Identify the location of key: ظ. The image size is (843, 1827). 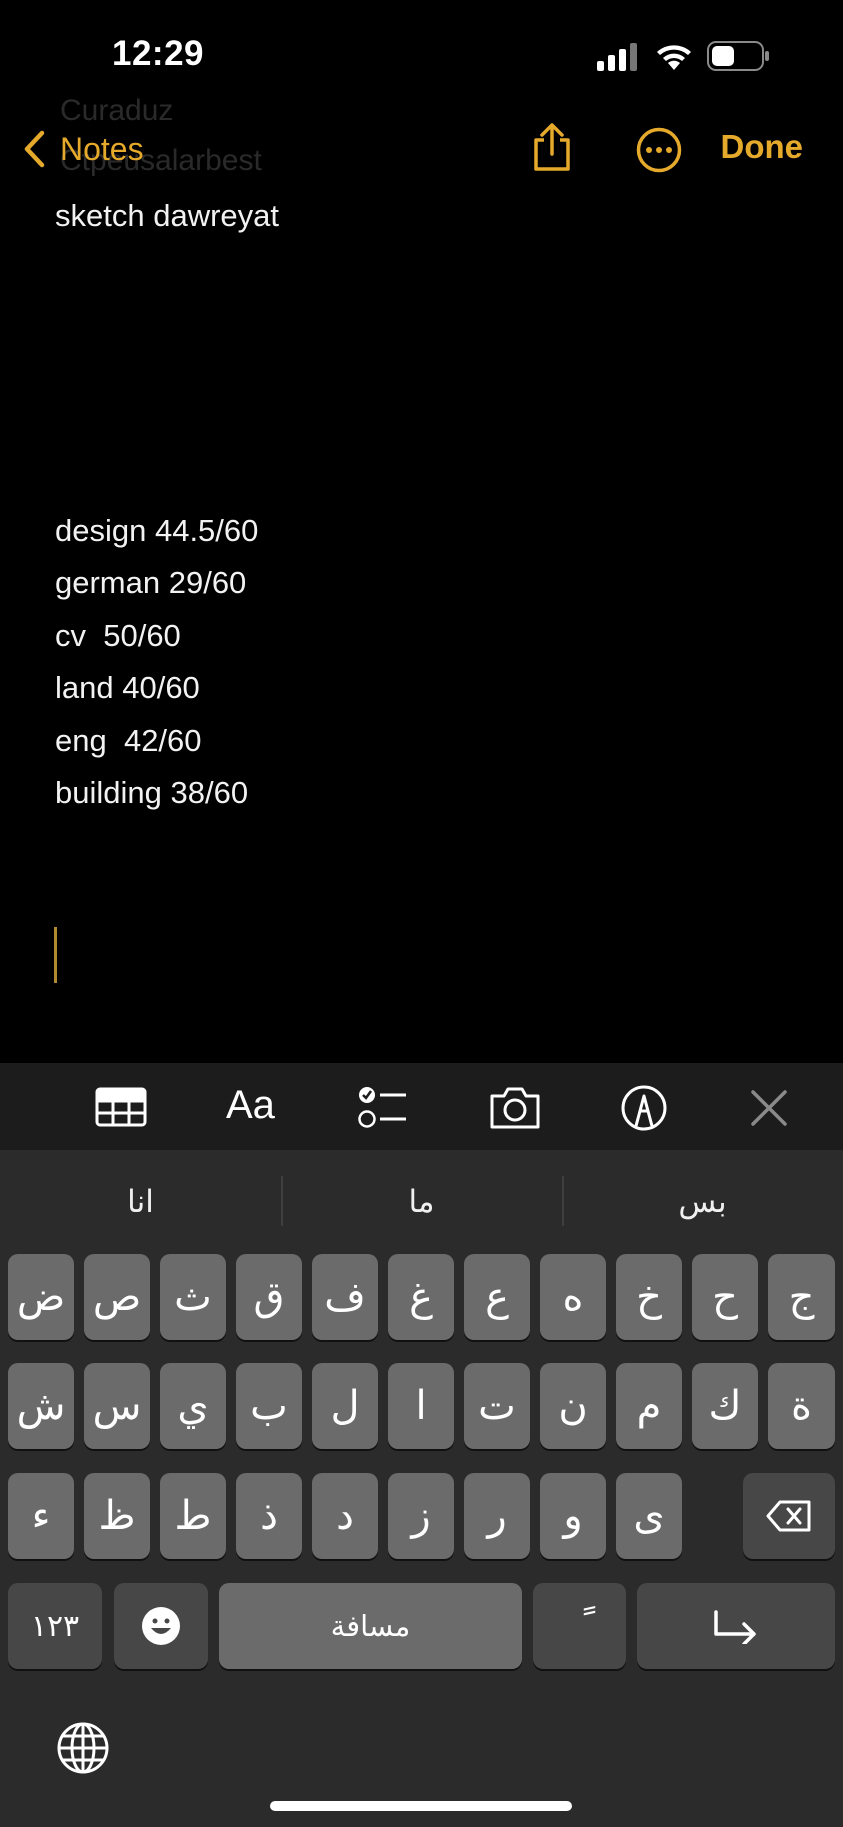
(117, 1516).